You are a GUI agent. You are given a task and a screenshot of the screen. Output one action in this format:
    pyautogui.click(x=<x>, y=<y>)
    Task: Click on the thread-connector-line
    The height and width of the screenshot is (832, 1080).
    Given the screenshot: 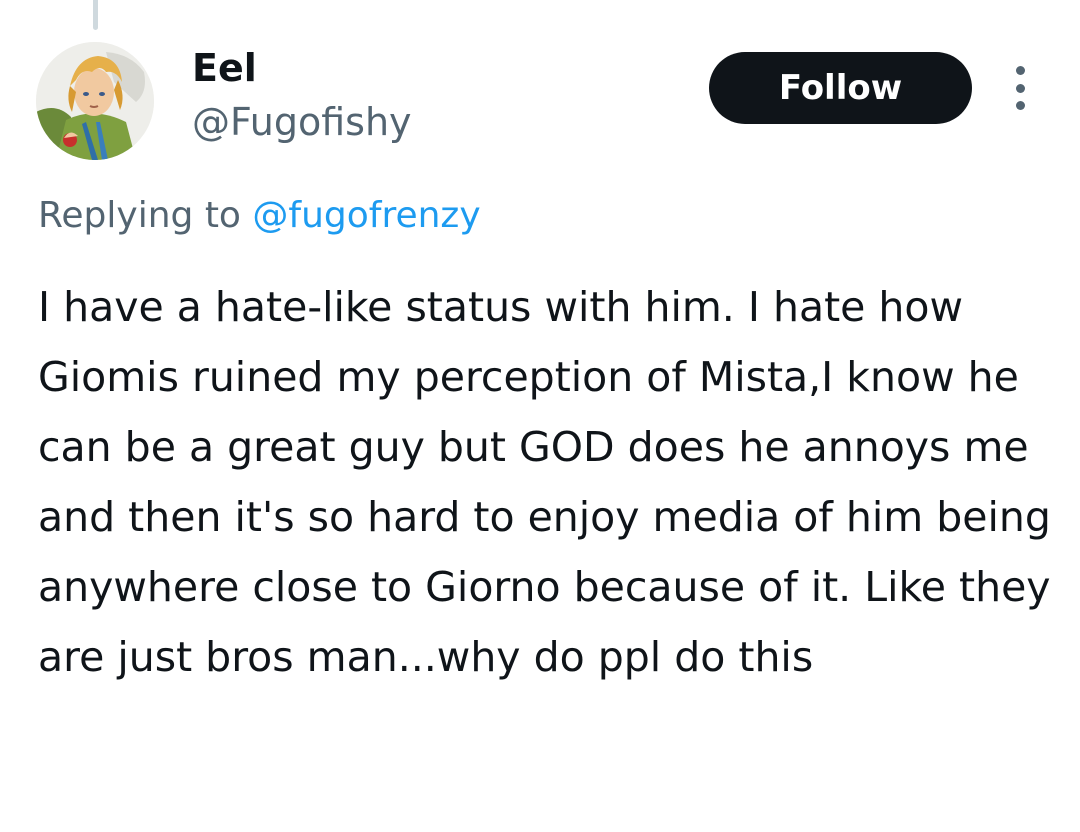 What is the action you would take?
    pyautogui.click(x=95, y=15)
    